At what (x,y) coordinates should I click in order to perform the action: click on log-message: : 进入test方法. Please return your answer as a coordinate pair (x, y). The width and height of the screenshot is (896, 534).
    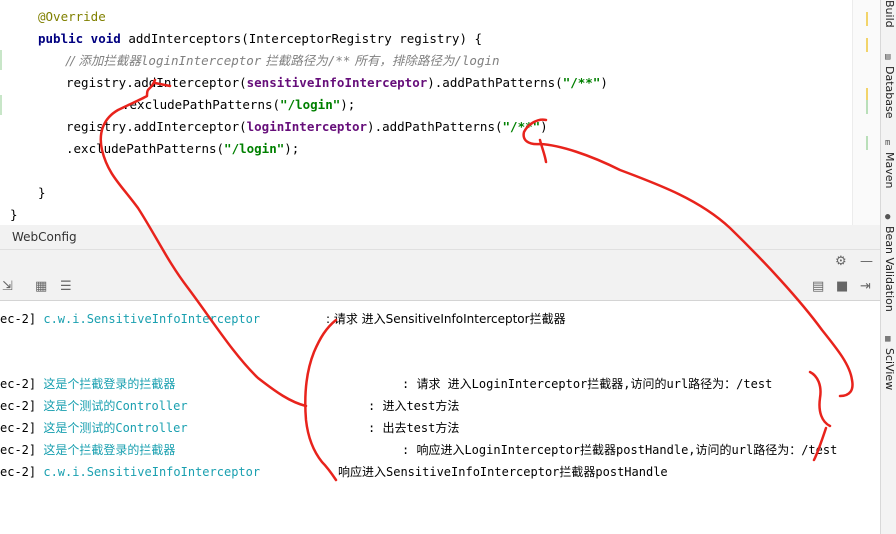
    Looking at the image, I should click on (414, 406).